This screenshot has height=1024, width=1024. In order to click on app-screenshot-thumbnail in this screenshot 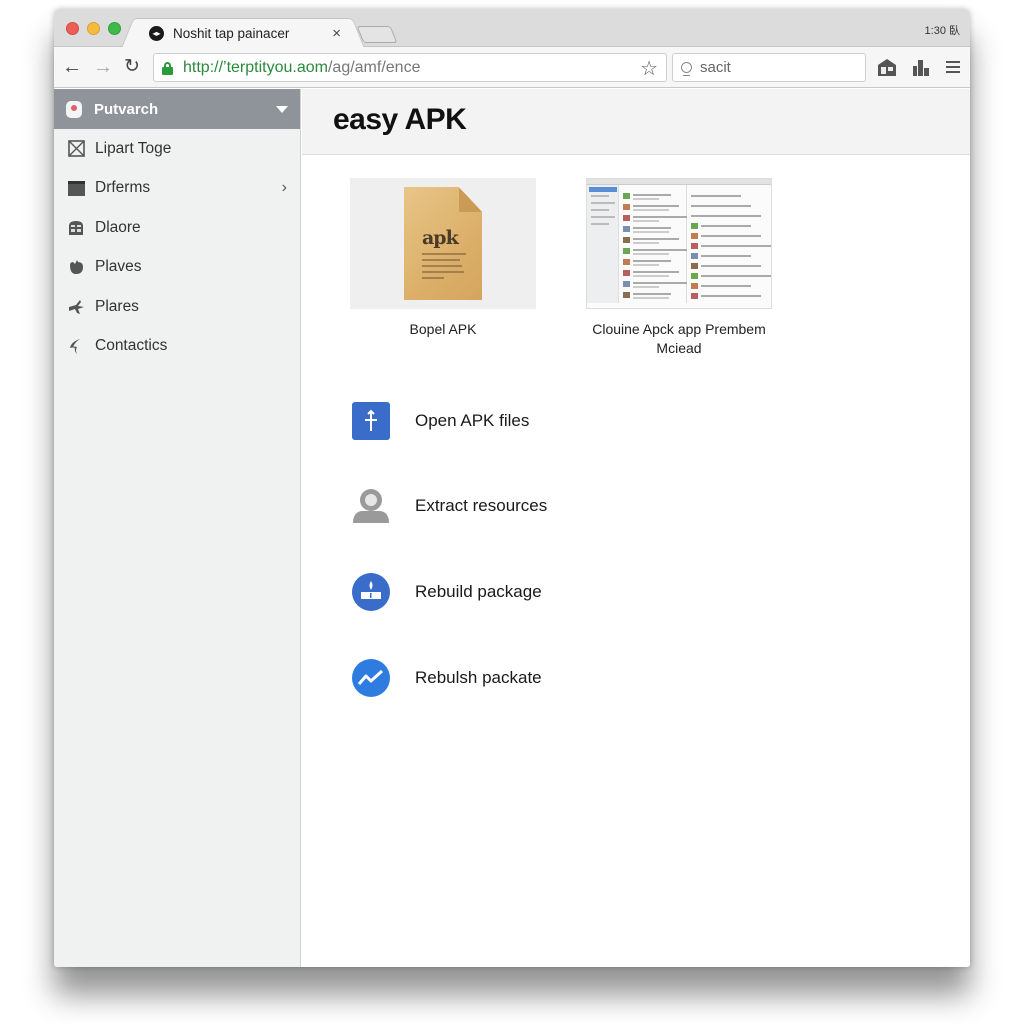, I will do `click(679, 243)`.